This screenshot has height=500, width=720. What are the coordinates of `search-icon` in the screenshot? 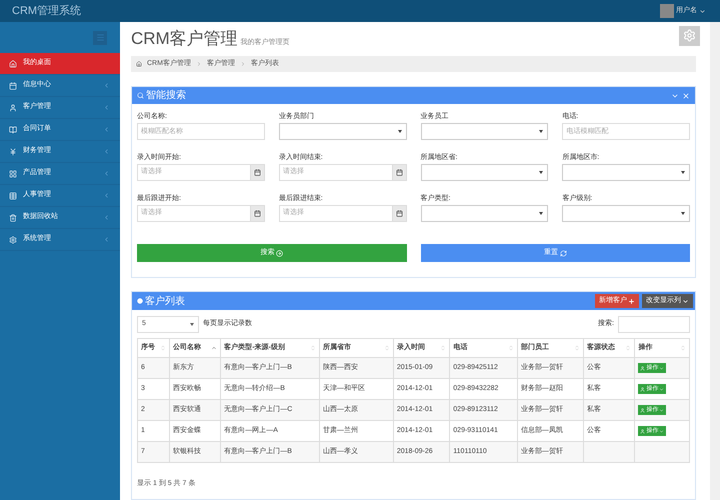 It's located at (140, 95).